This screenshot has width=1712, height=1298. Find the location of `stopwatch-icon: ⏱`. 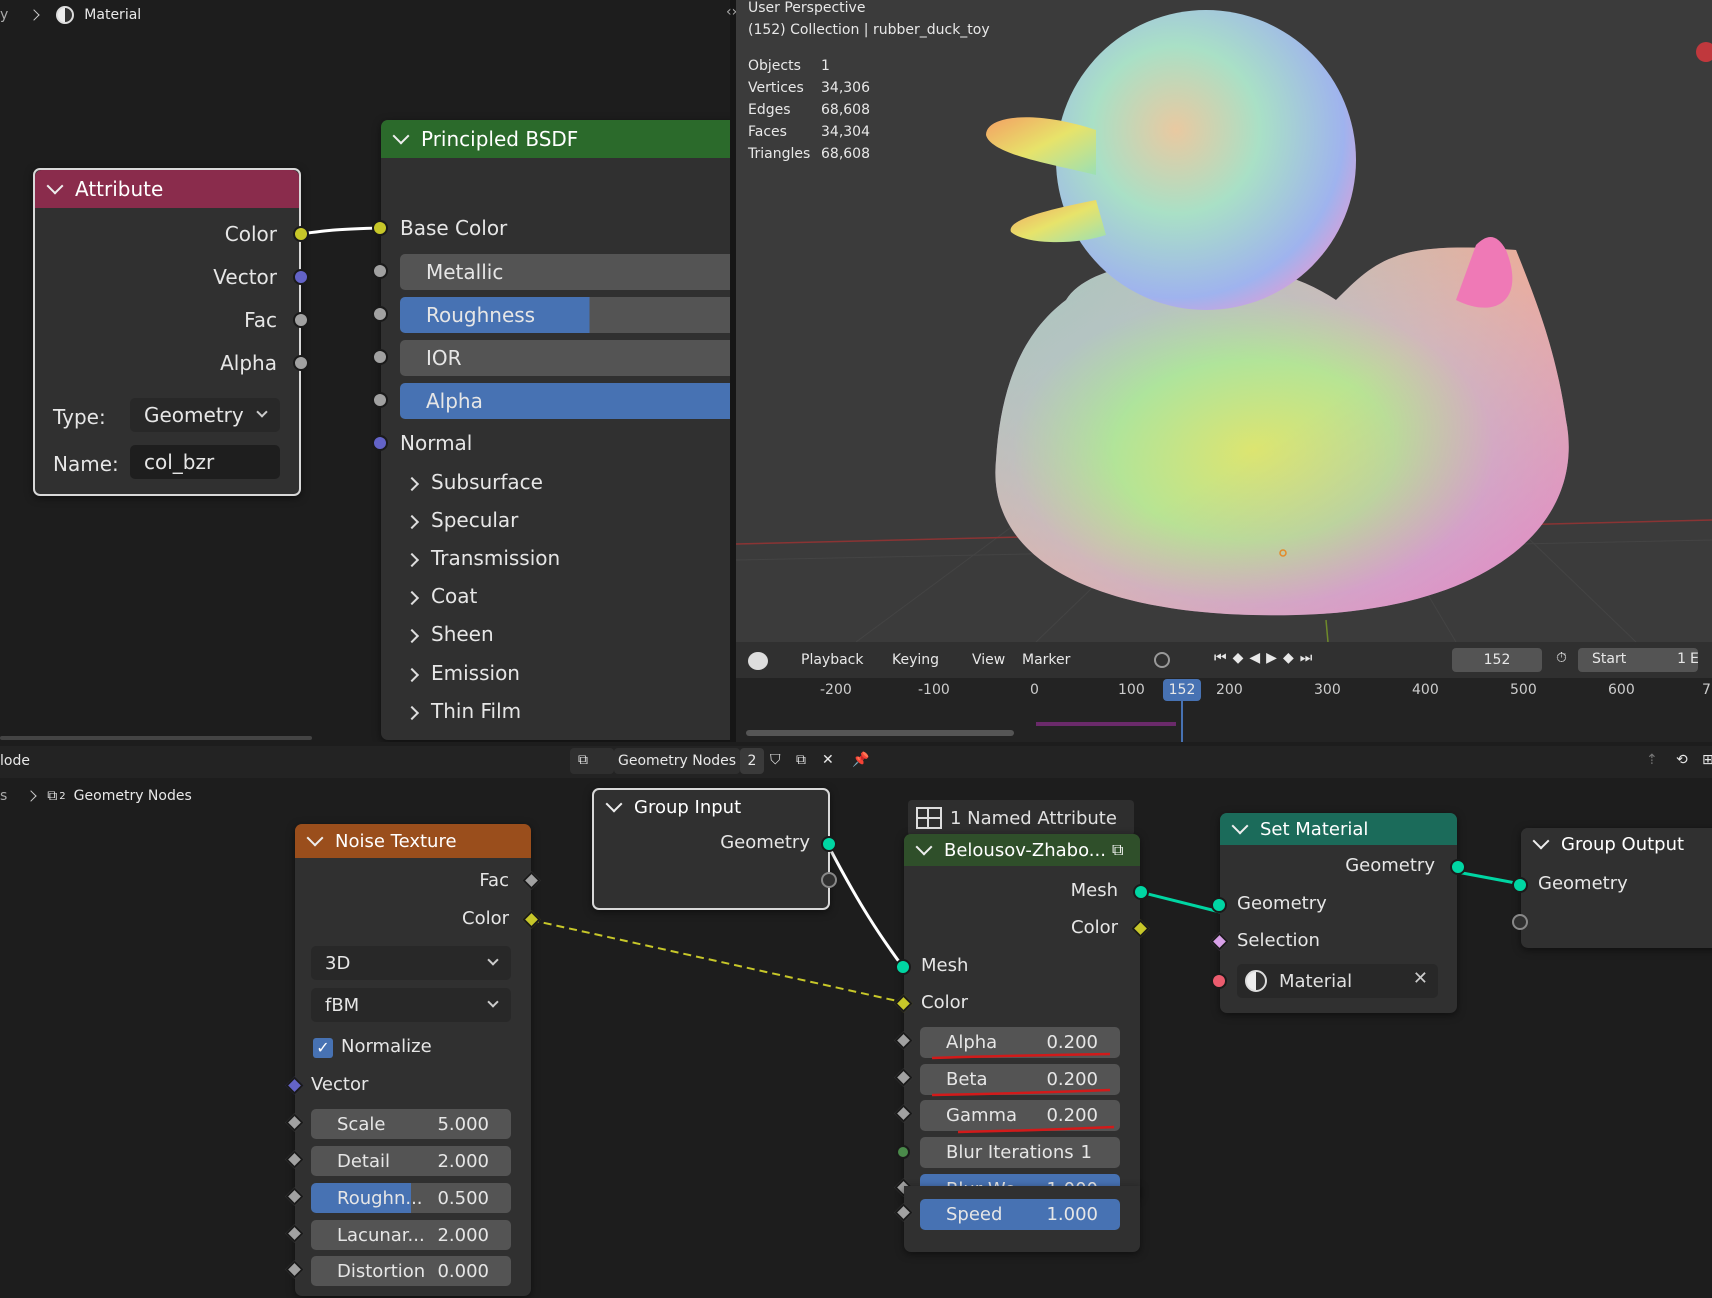

stopwatch-icon: ⏱ is located at coordinates (1561, 658).